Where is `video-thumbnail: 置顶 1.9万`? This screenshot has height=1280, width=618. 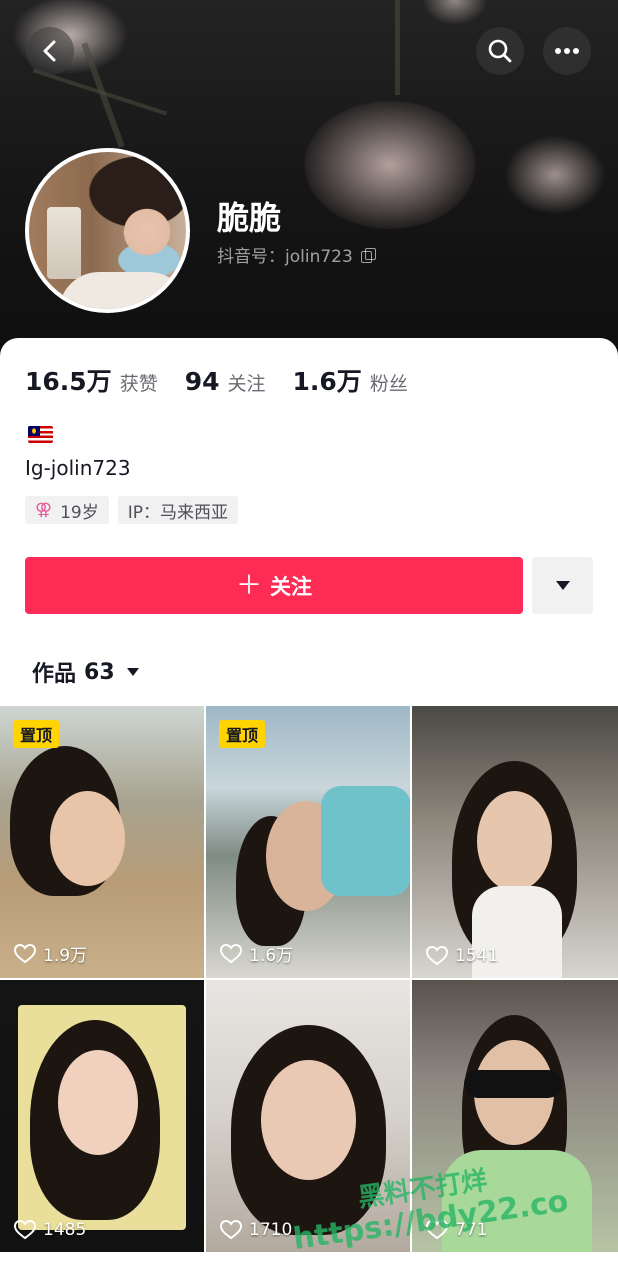
video-thumbnail: 置顶 1.9万 is located at coordinates (102, 842).